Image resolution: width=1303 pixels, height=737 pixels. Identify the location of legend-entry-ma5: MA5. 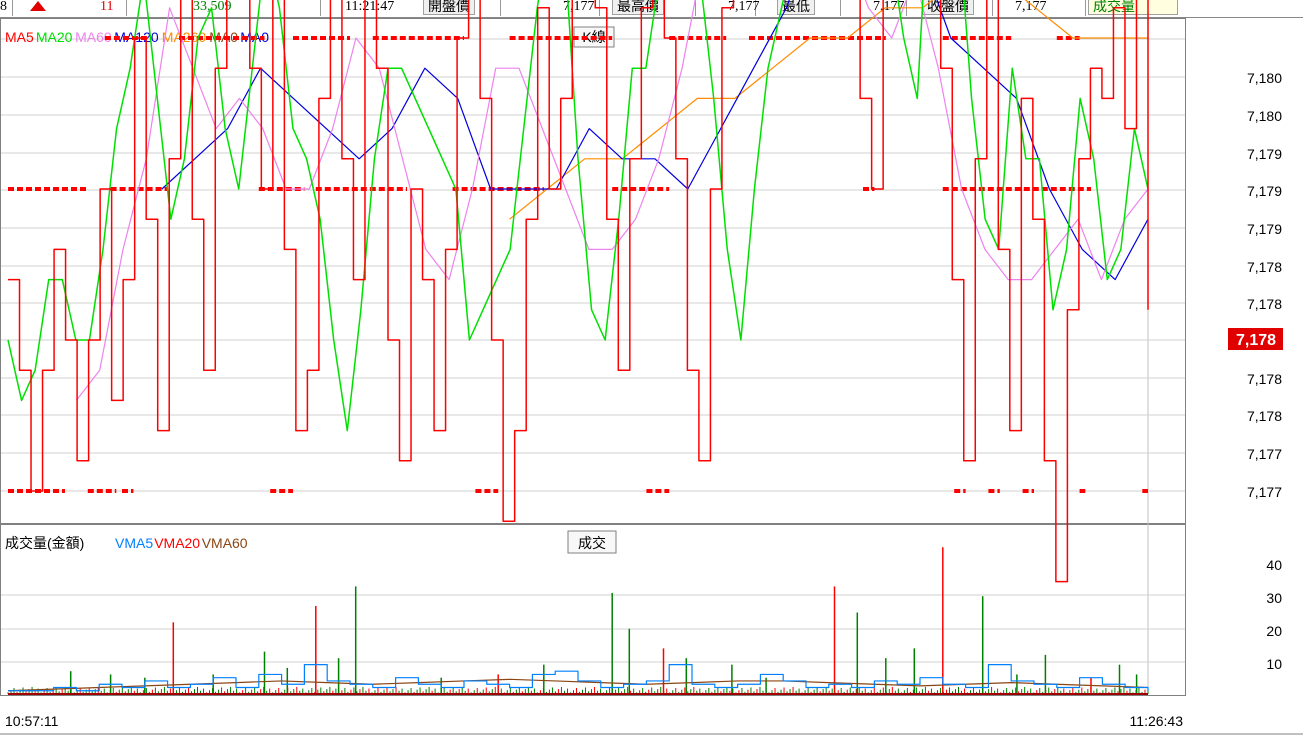
(19, 37).